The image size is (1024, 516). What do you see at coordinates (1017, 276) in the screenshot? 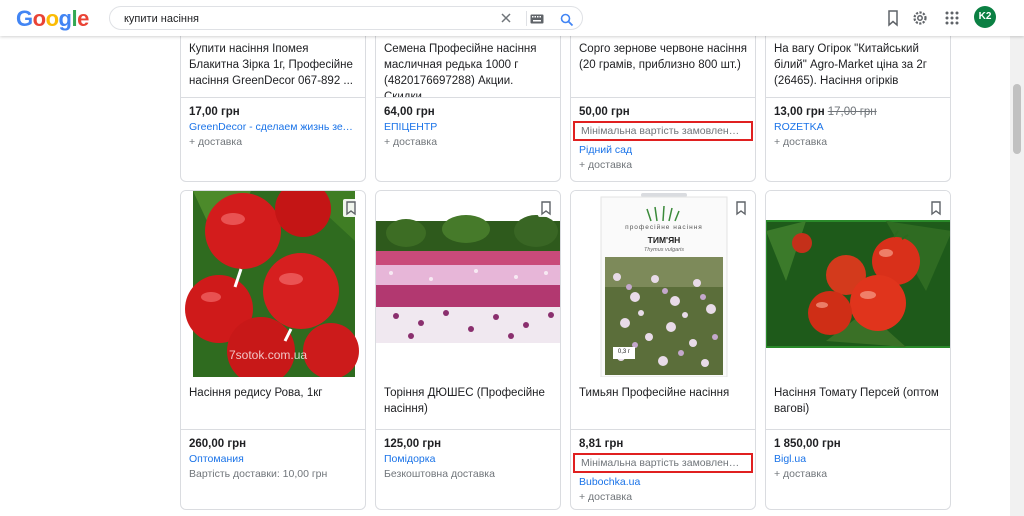
I see `page-scrollbar` at bounding box center [1017, 276].